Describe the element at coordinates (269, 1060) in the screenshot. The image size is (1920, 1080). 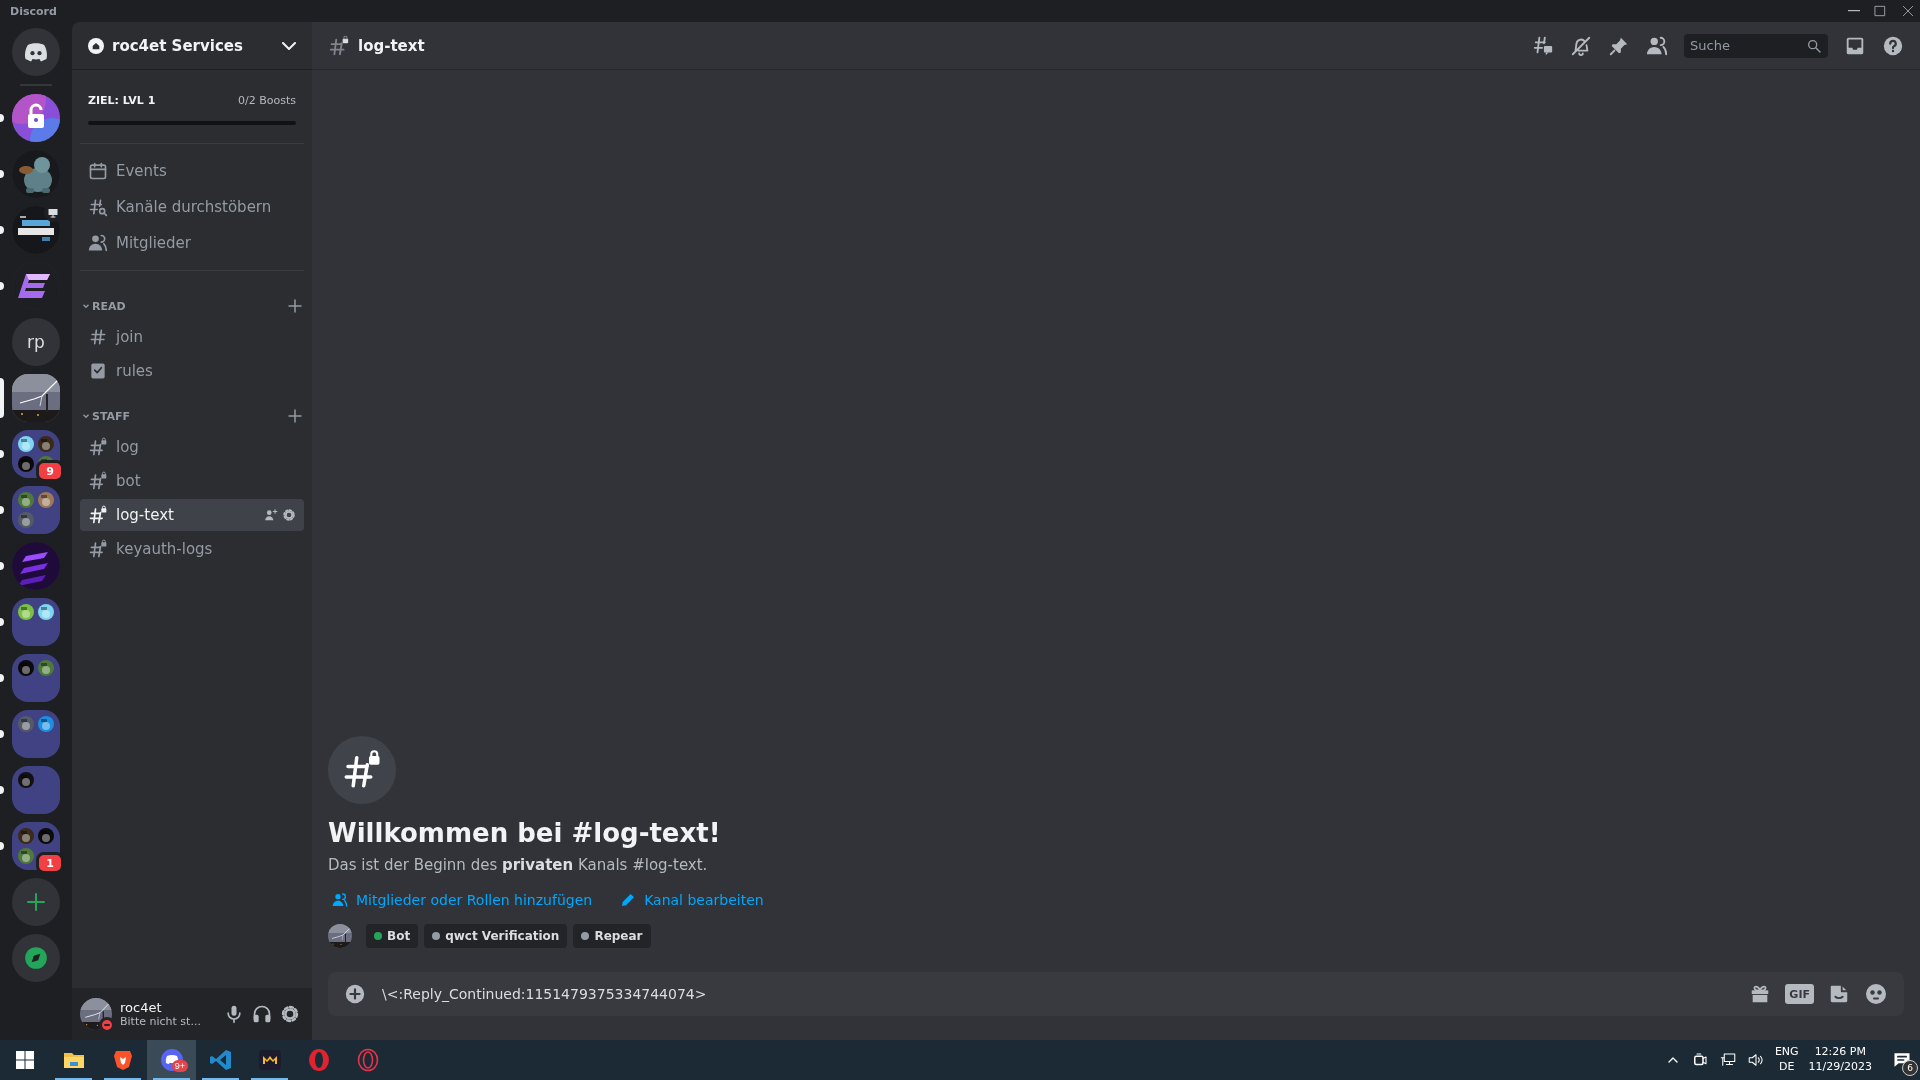
I see `m-logo-icon` at that location.